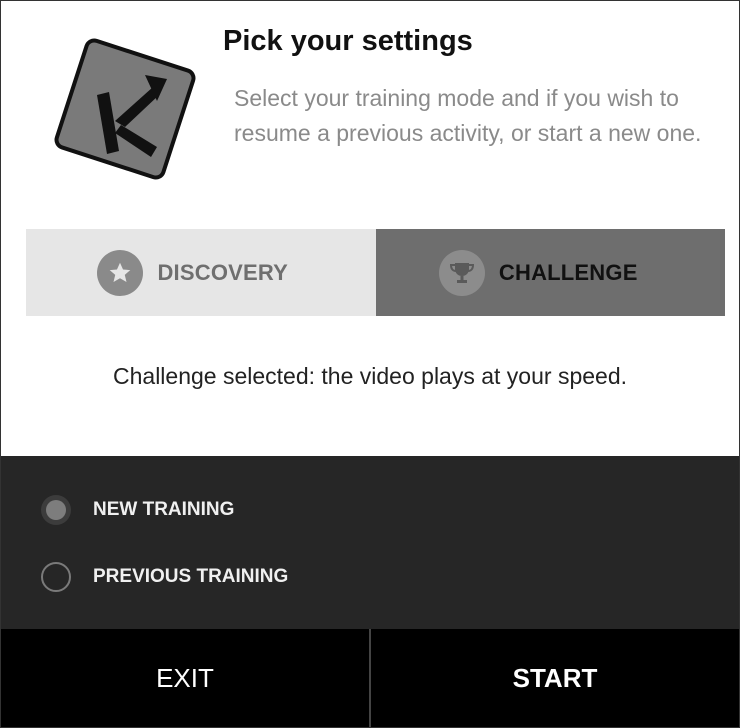  I want to click on star-icon, so click(120, 272).